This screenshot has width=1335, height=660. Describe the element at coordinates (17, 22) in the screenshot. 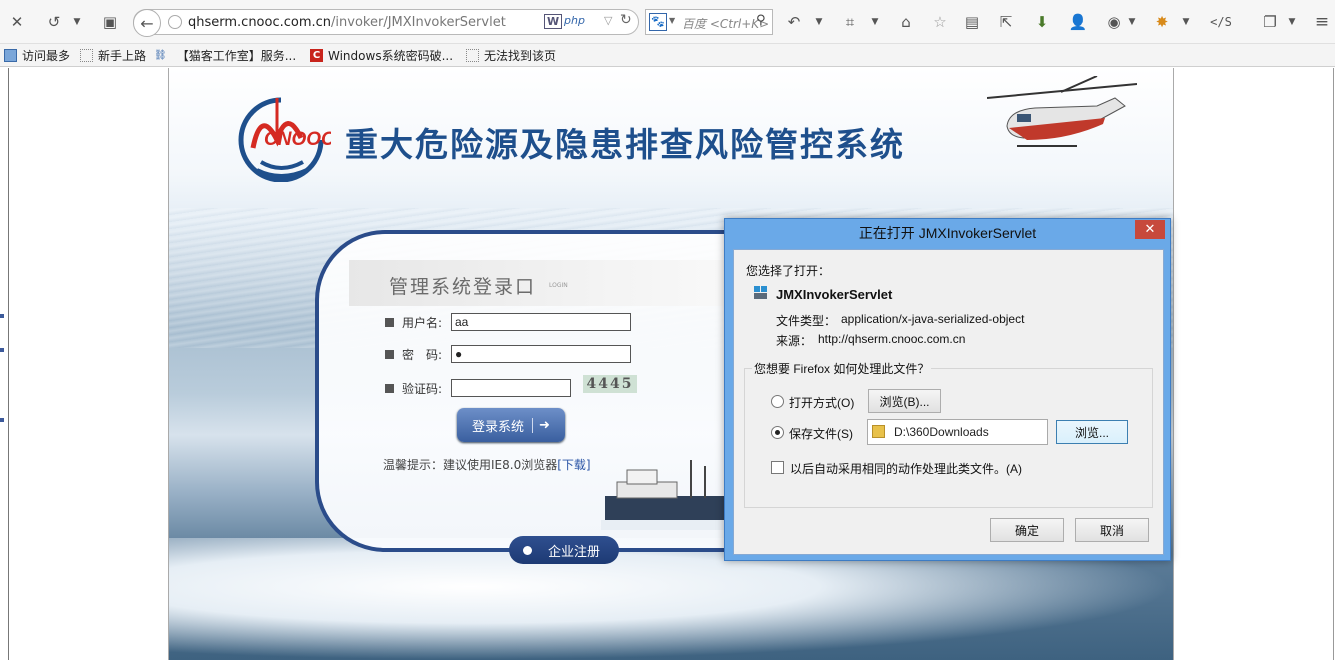

I see `close-tab-icon: ✕` at that location.